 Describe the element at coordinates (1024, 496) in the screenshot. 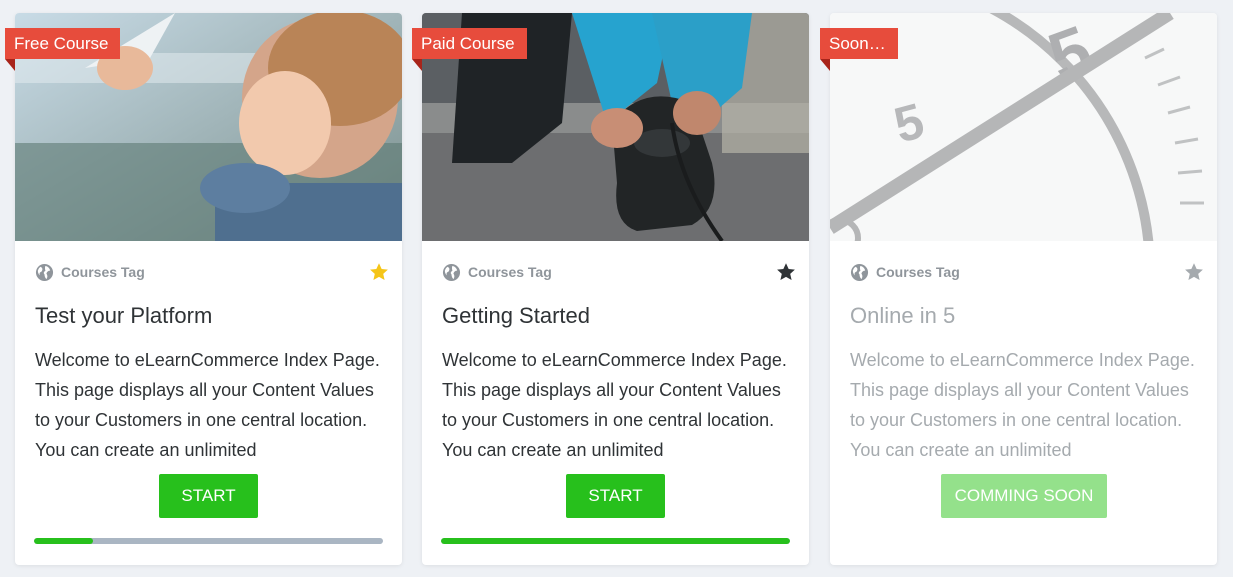

I see `coming-soon-button: COMMING SOON` at that location.